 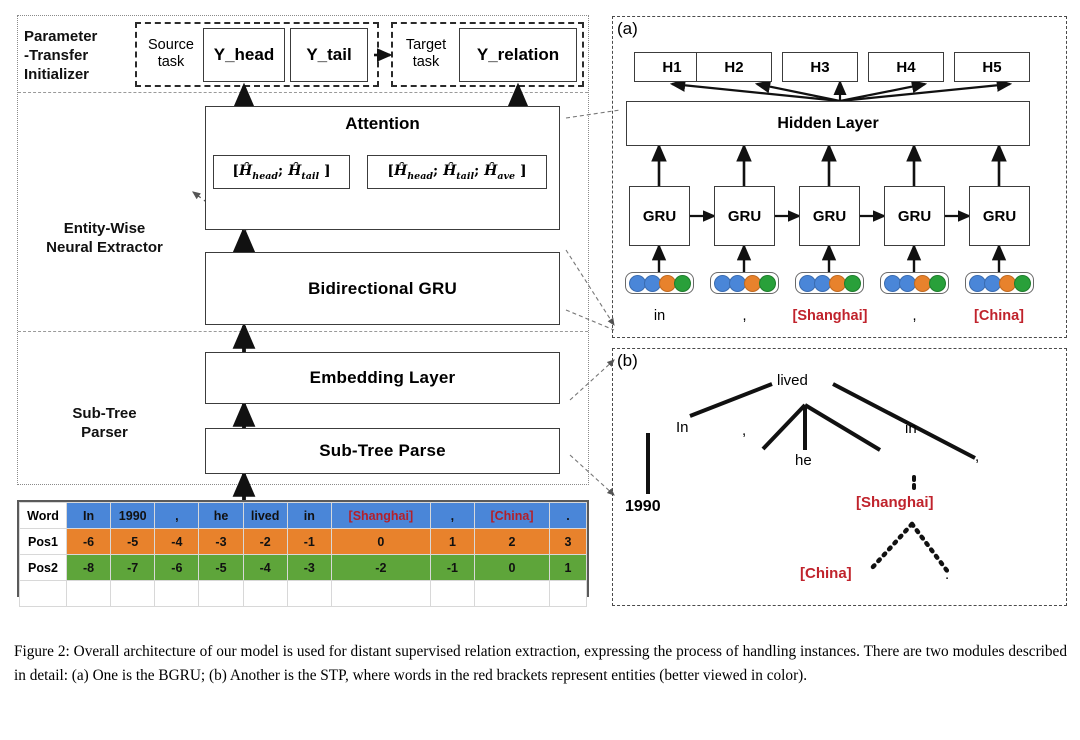 I want to click on tree-node-period: ., so click(x=947, y=574).